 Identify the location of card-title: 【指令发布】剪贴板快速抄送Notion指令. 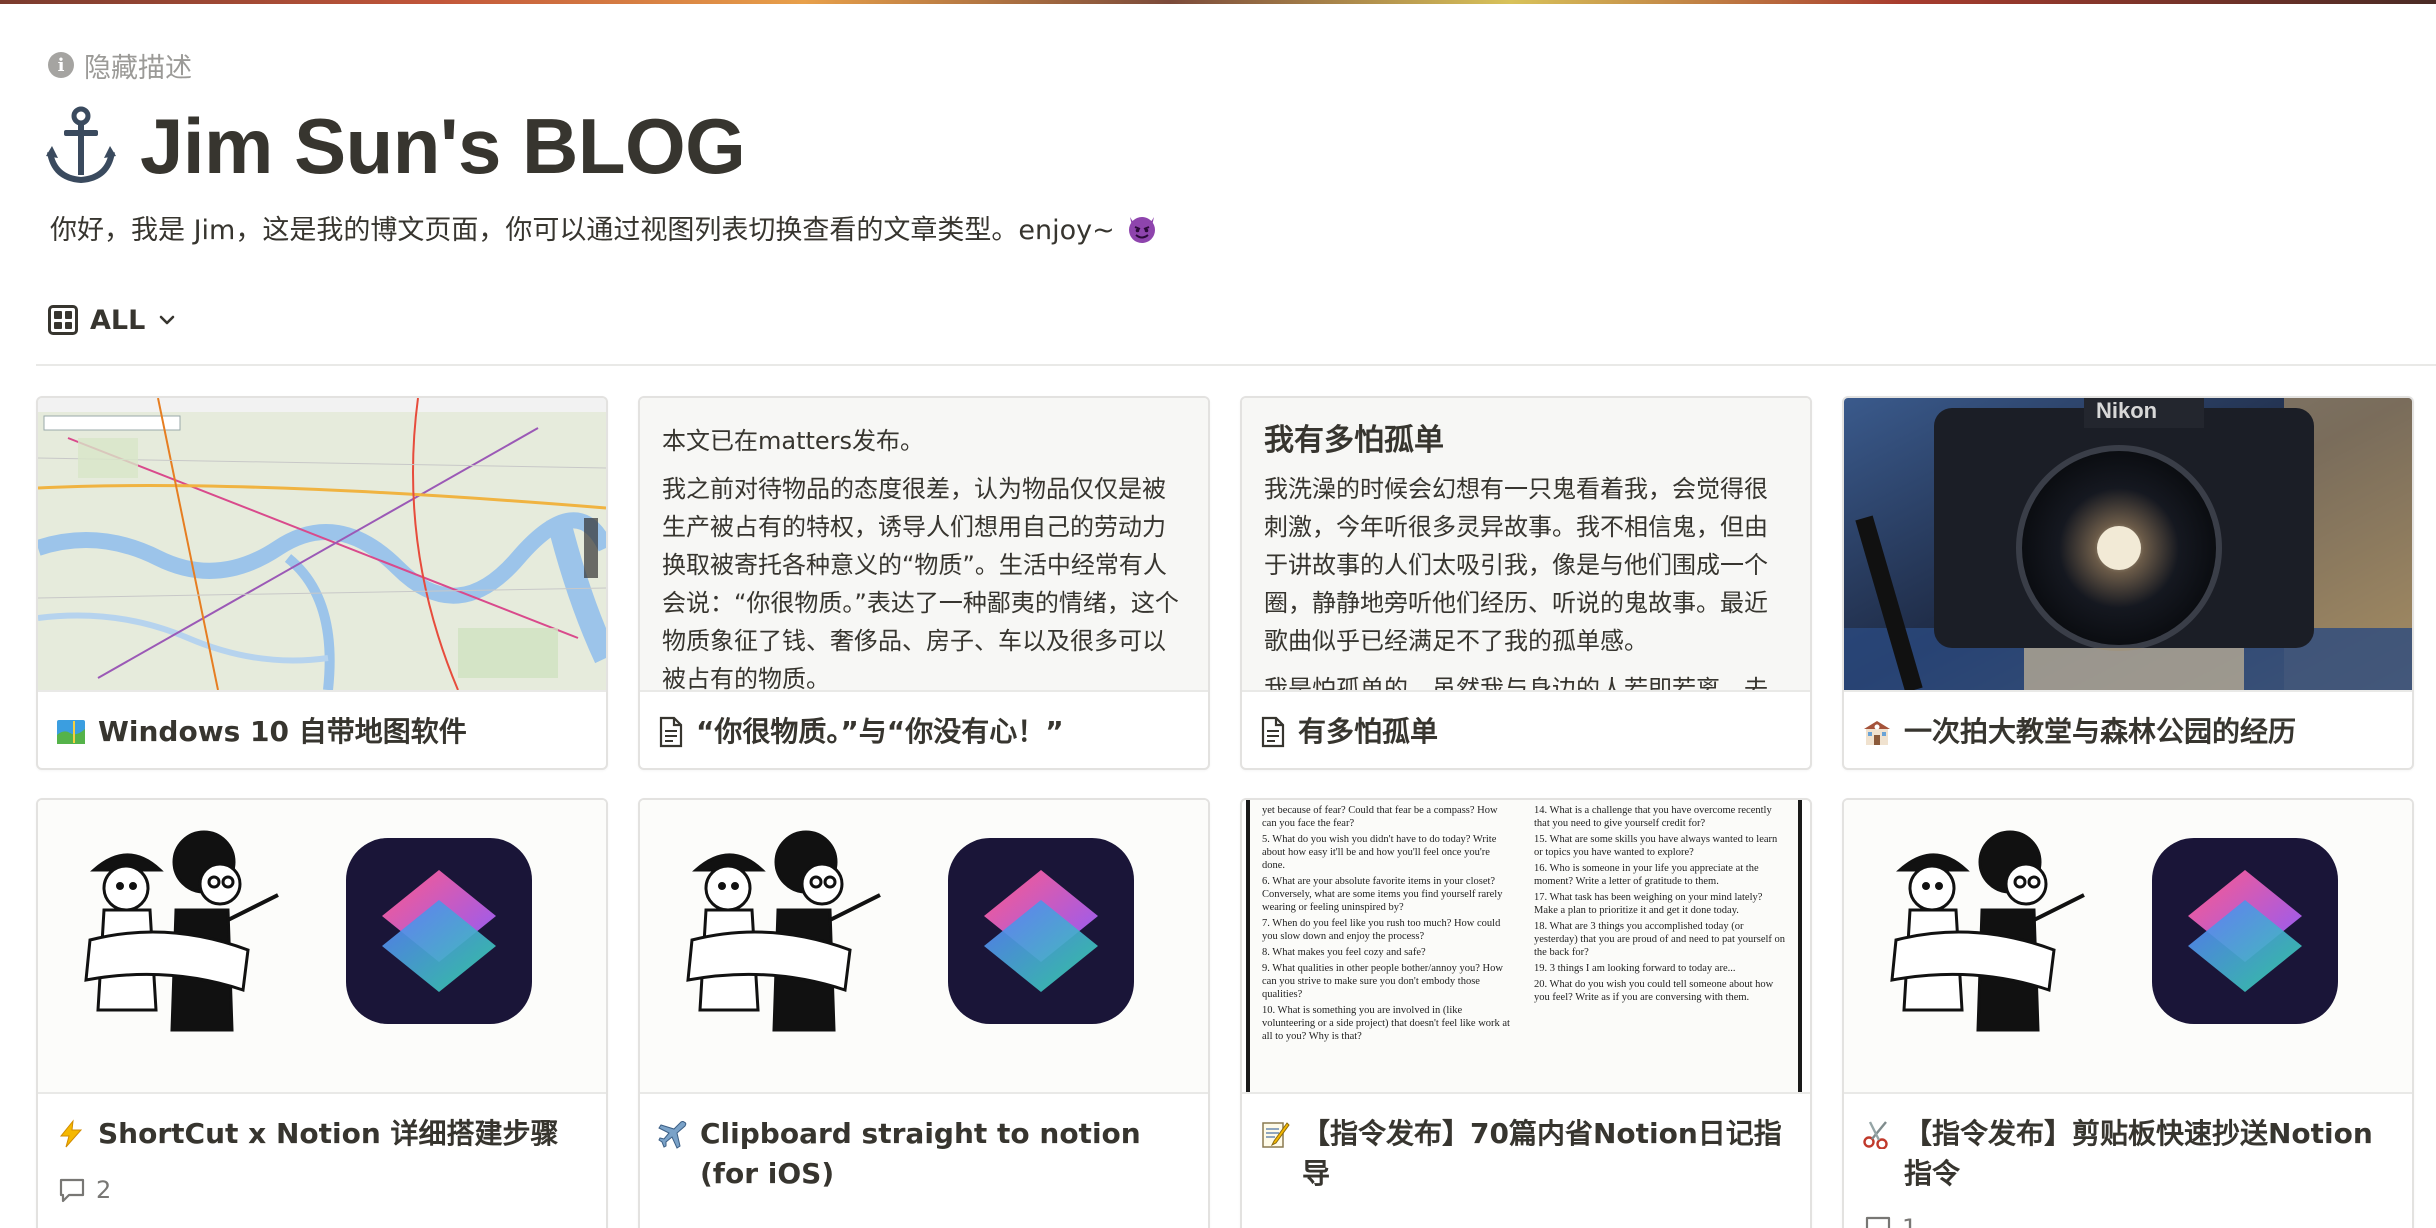
(2130, 1154).